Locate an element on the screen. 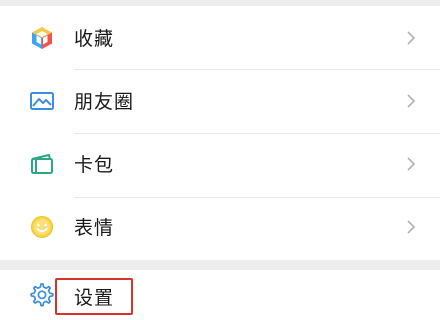 The image size is (440, 320). menu-item-label: 卡包 is located at coordinates (94, 165).